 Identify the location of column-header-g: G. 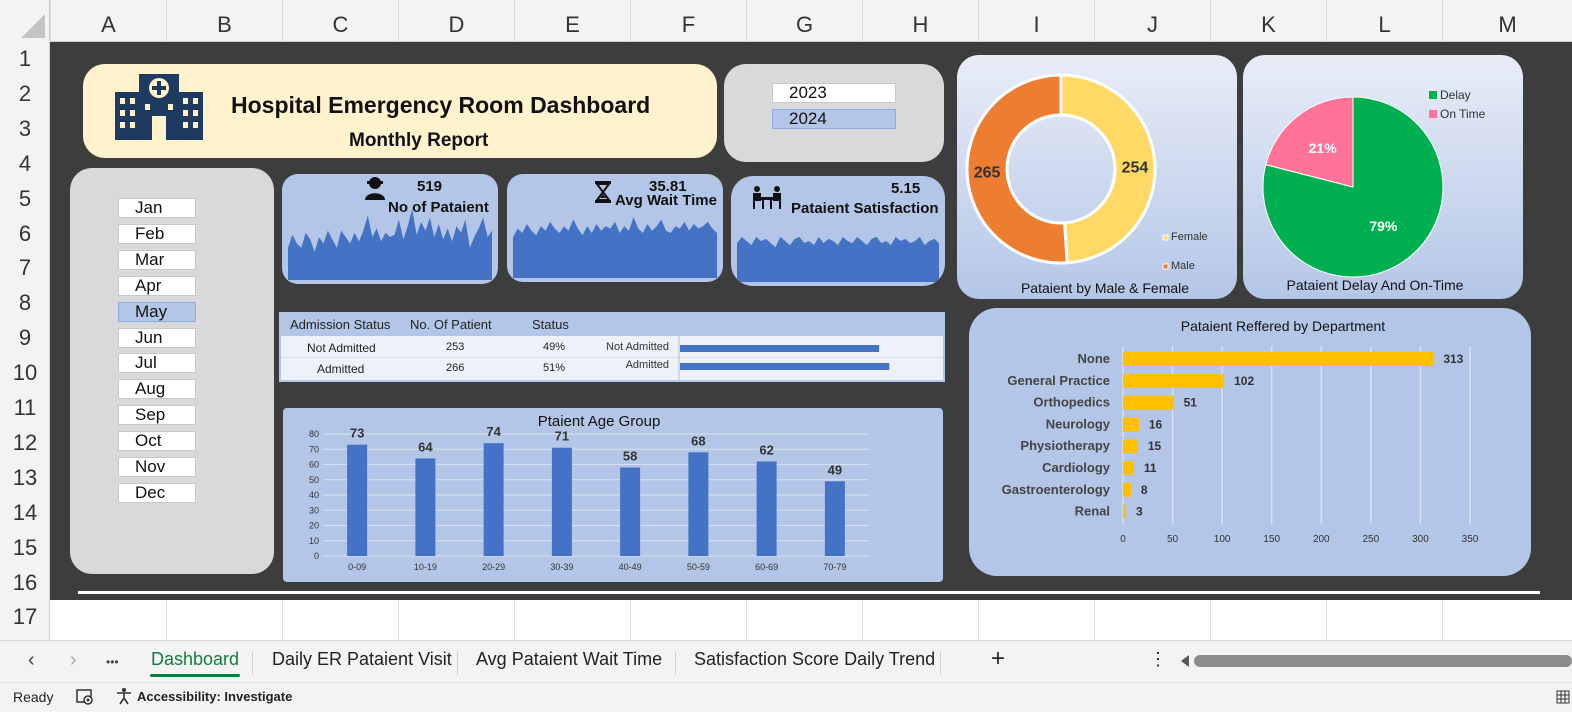
(804, 21).